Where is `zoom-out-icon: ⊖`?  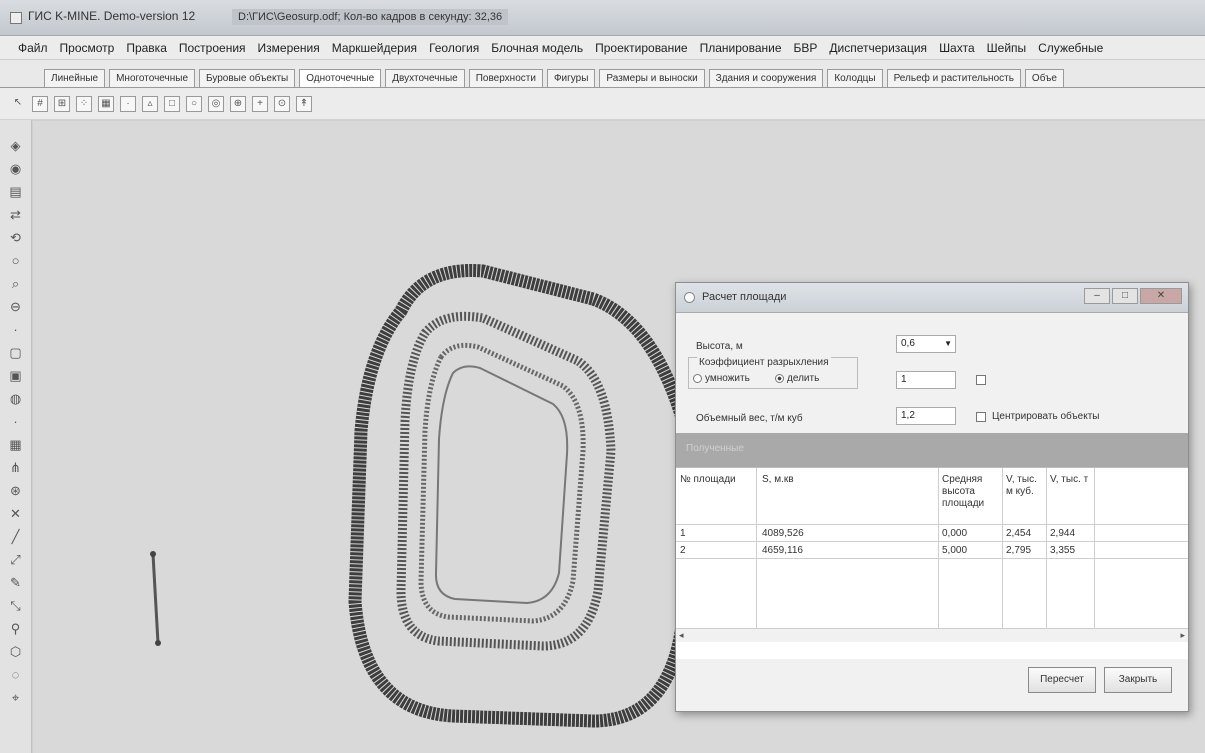 zoom-out-icon: ⊖ is located at coordinates (16, 307).